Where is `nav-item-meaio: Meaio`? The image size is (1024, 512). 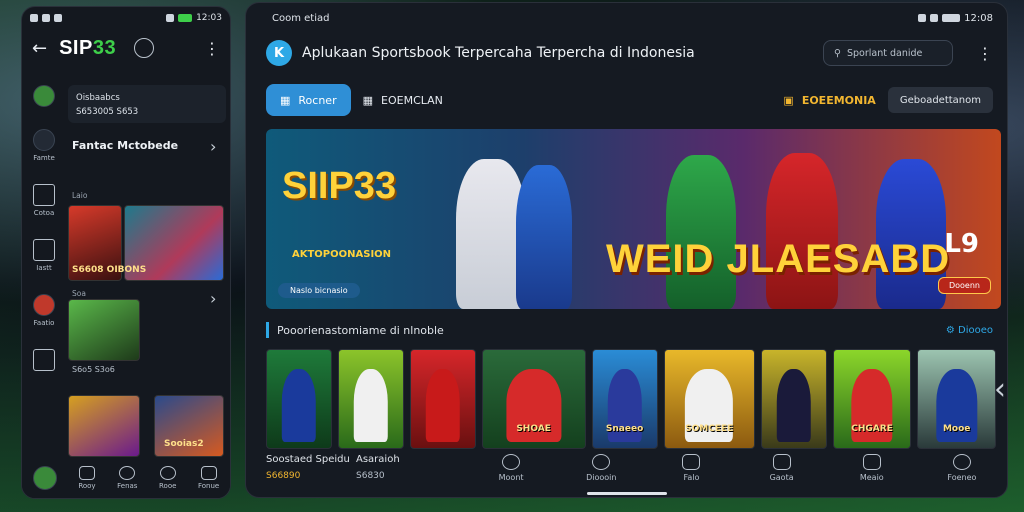
nav-item-meaio: Meaio is located at coordinates (872, 468).